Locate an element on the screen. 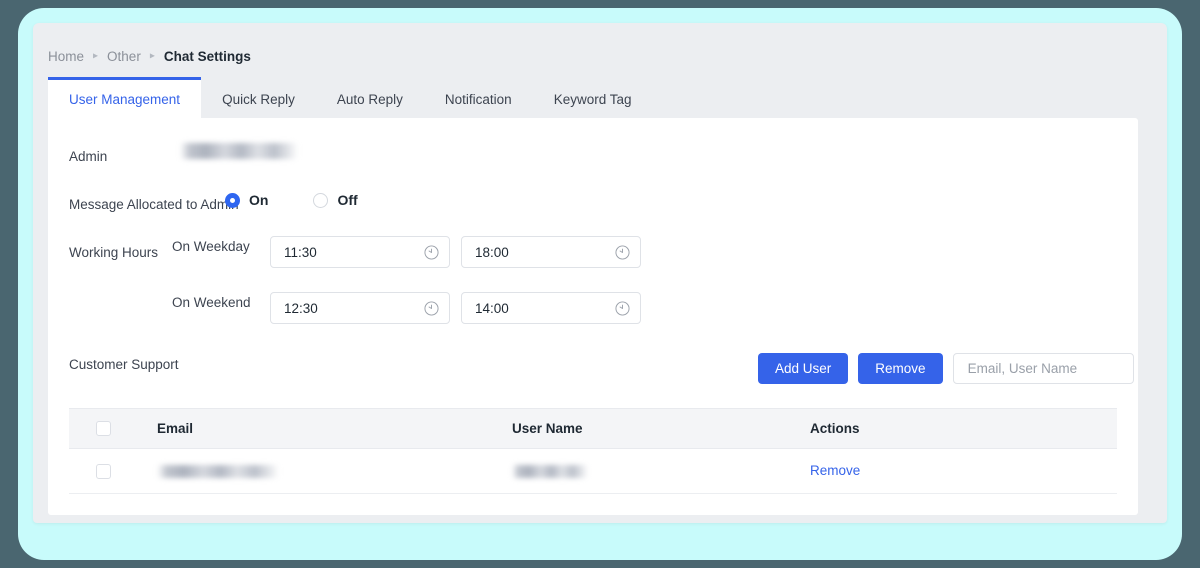  breadcrumb-item-other: Other is located at coordinates (124, 56).